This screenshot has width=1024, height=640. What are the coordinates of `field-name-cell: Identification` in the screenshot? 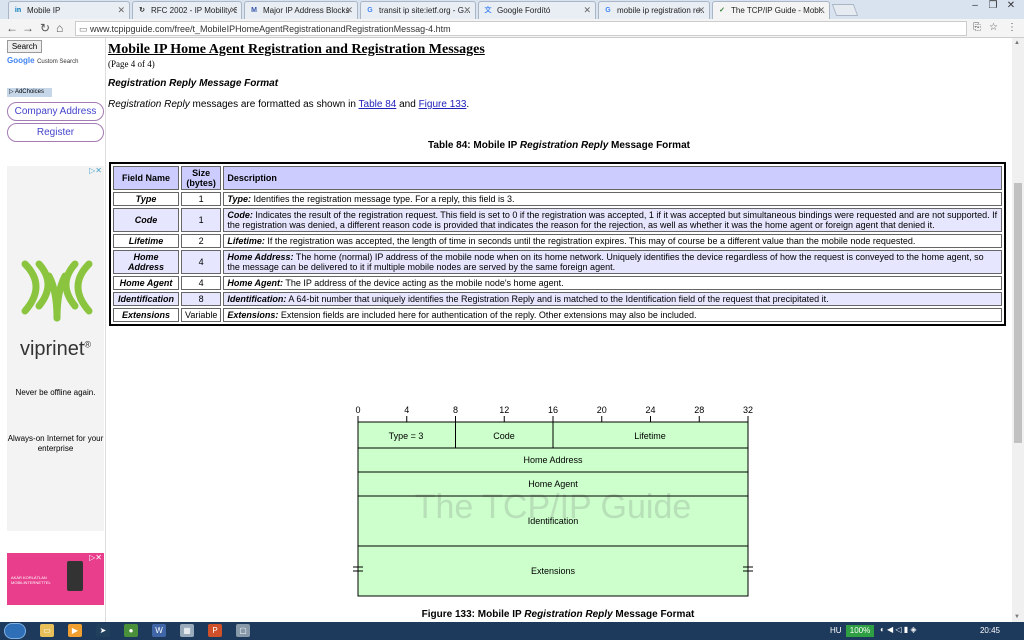 It's located at (146, 299).